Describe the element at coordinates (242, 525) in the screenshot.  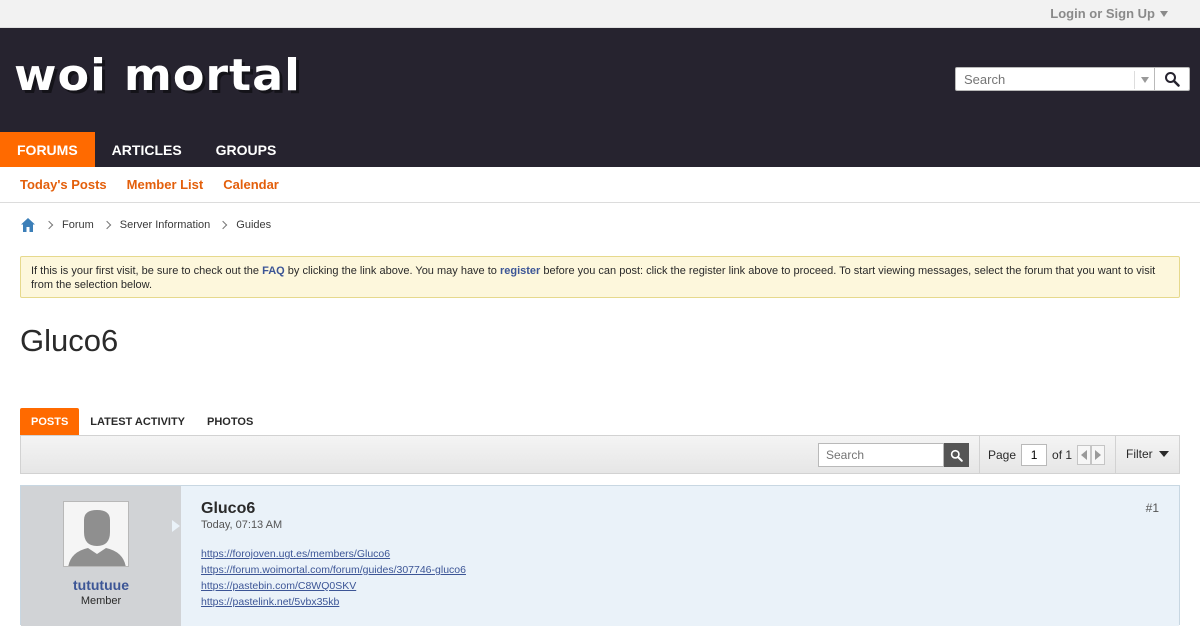
I see `post-date: Today, 07:13 AM` at that location.